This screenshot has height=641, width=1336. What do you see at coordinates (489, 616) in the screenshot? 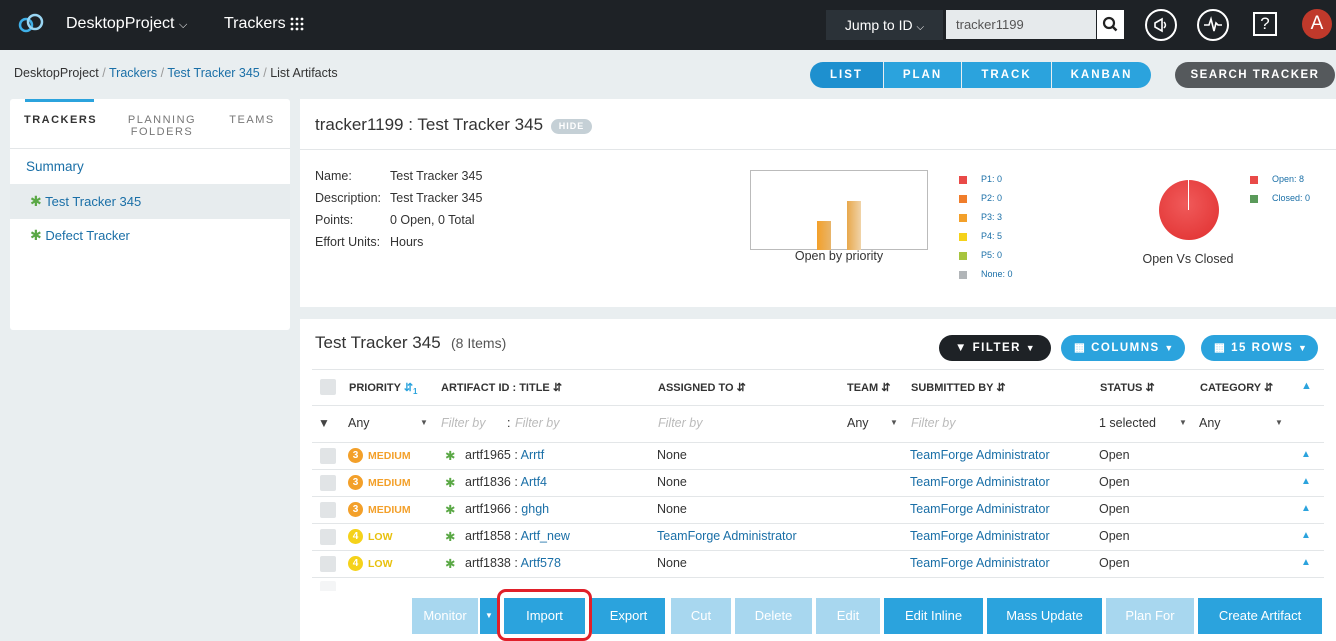
I see `monitor-dropdown-button: ▼` at bounding box center [489, 616].